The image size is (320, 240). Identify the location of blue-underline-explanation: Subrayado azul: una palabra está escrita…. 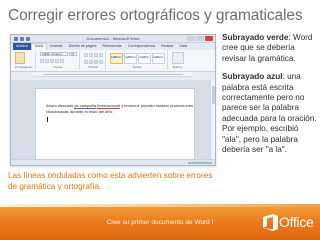
(270, 113).